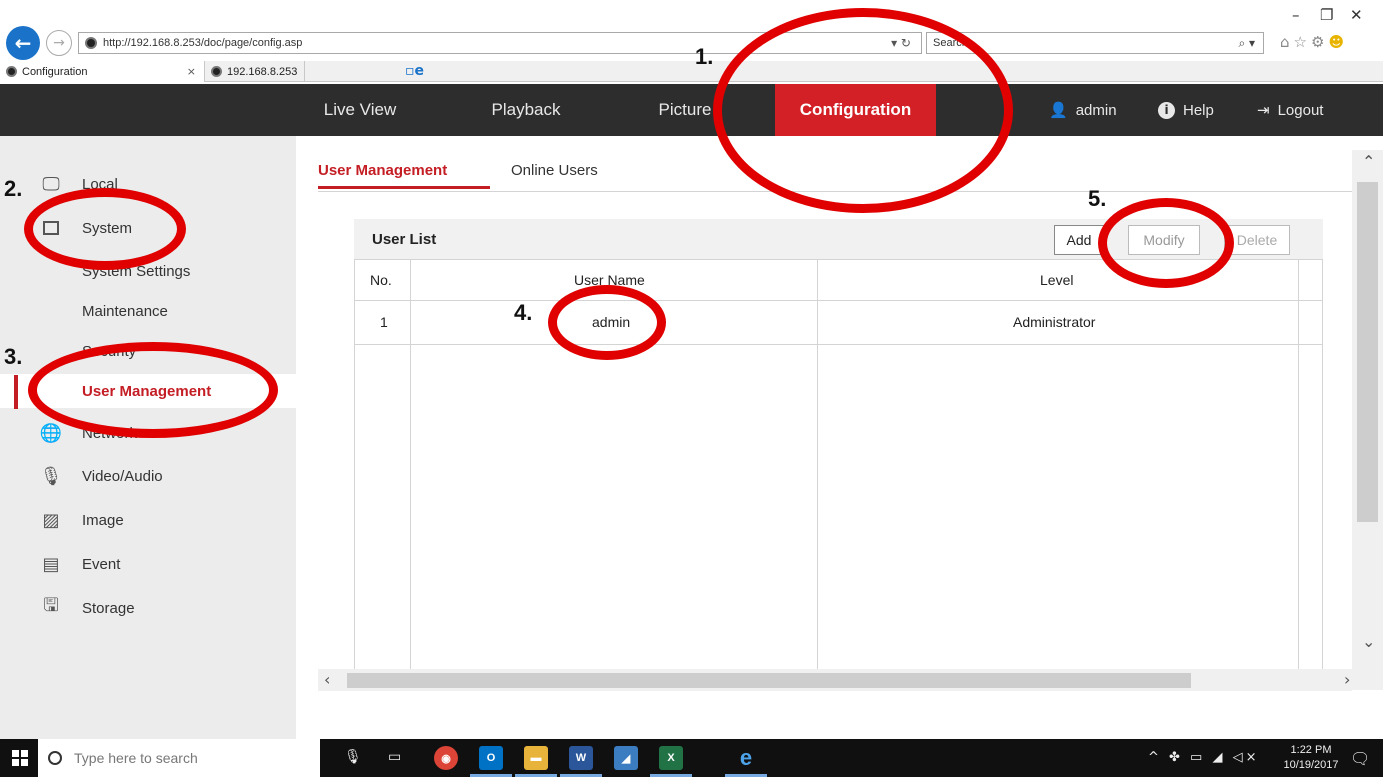 Image resolution: width=1383 pixels, height=777 pixels. What do you see at coordinates (1368, 161) in the screenshot?
I see `scroll-up-icon: ⌃` at bounding box center [1368, 161].